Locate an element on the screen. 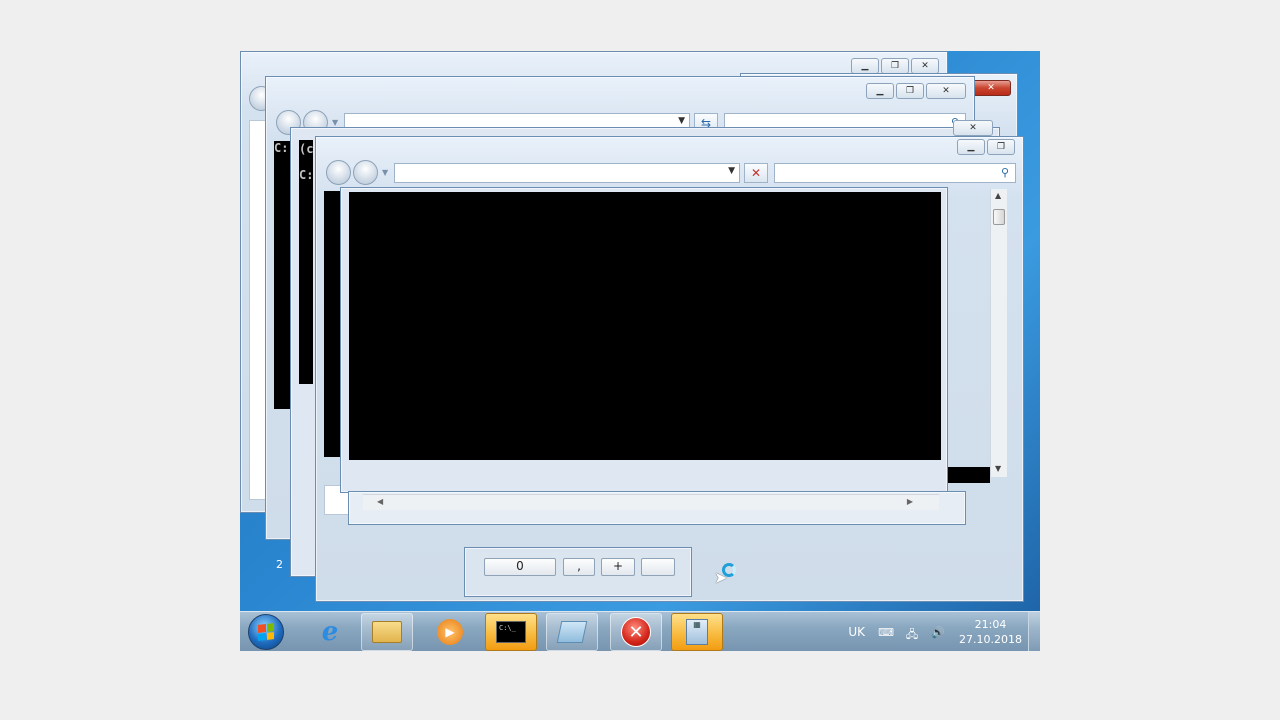 The height and width of the screenshot is (720, 1280). busy-spinner-icon is located at coordinates (729, 570).